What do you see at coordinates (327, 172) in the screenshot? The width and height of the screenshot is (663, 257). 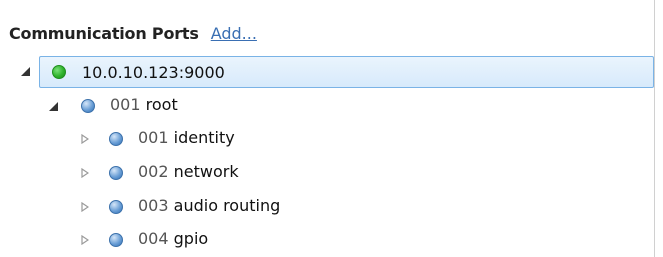 I see `tree-row-child: 002 network` at bounding box center [327, 172].